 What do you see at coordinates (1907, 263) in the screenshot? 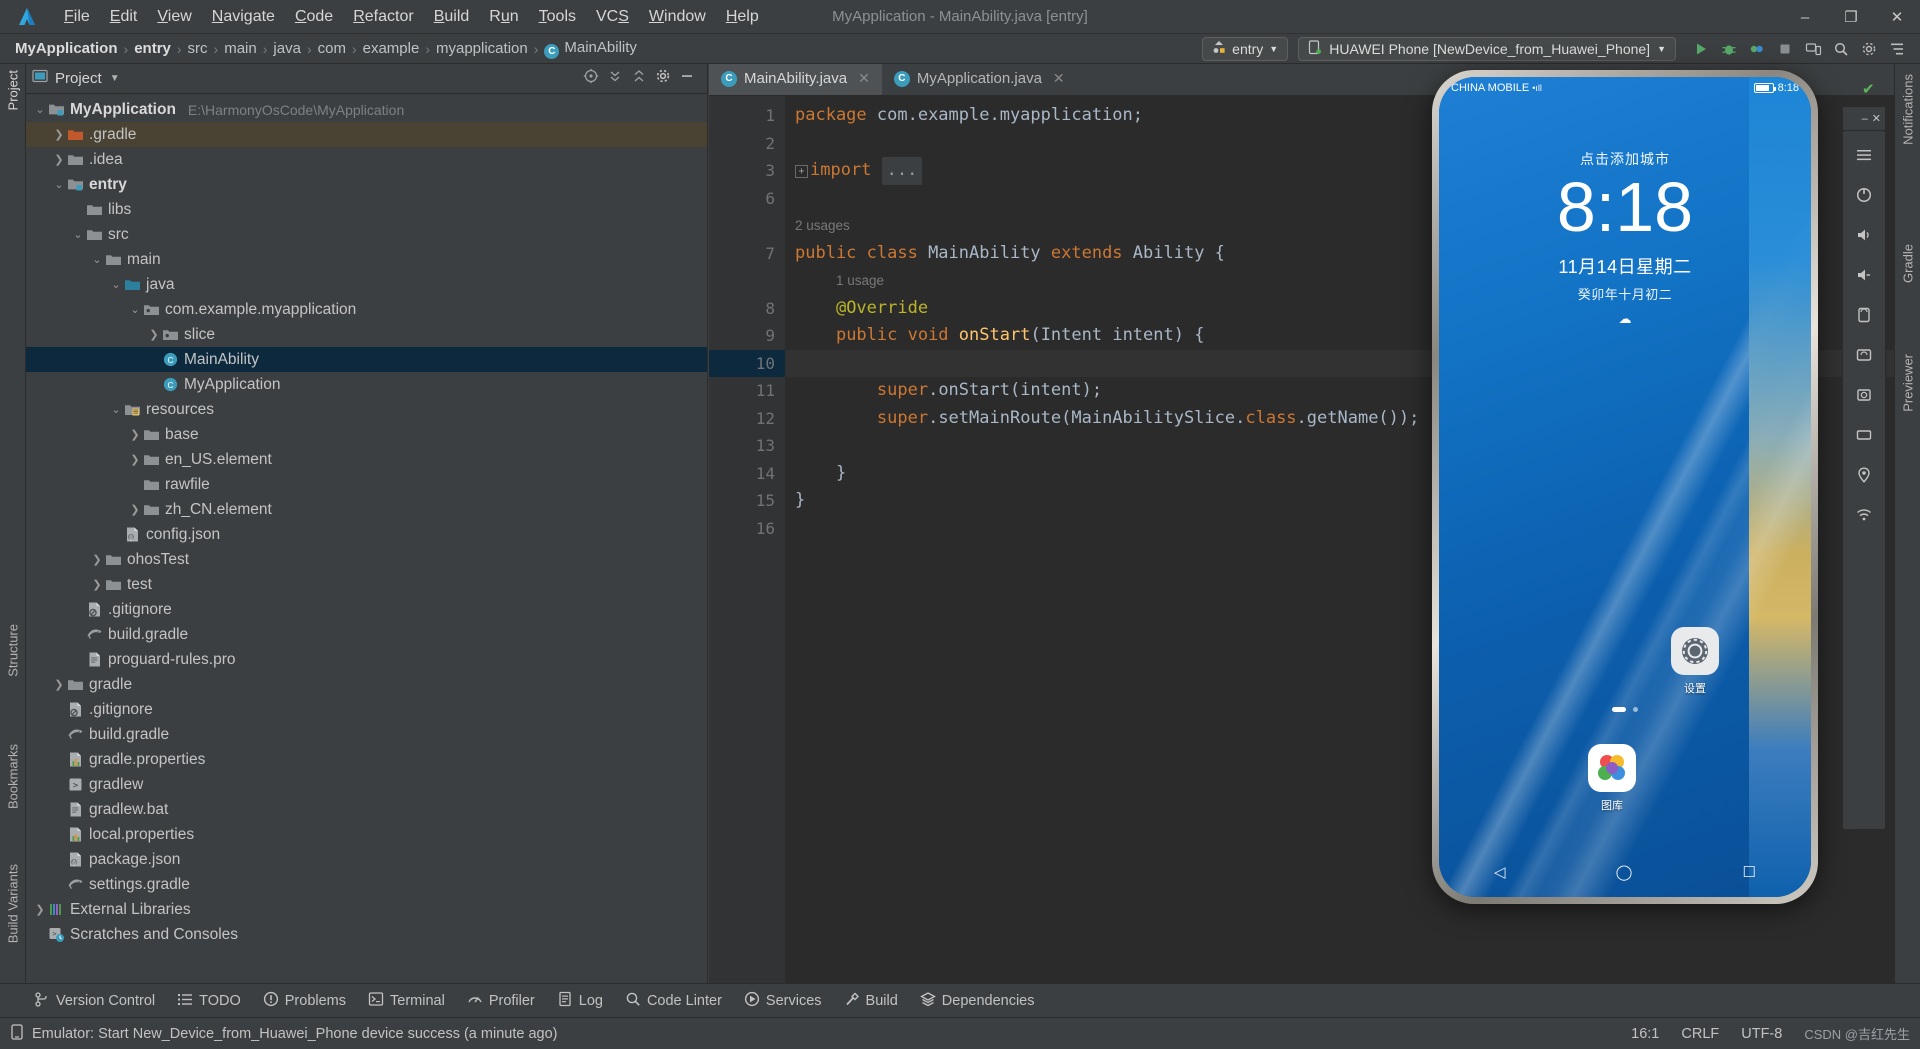
I see `sidebar-item-gradle: Gradle` at bounding box center [1907, 263].